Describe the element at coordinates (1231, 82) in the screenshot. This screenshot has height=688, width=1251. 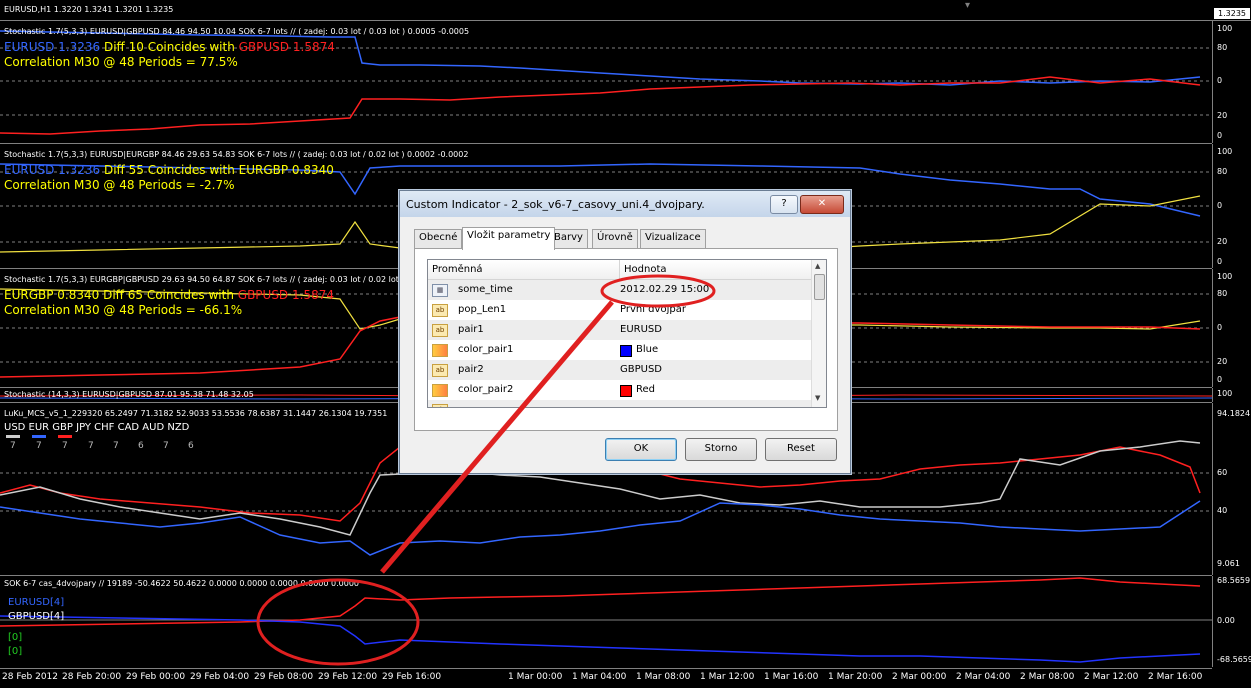
I see `pane-1-scale: 100 80 0 20 0` at that location.